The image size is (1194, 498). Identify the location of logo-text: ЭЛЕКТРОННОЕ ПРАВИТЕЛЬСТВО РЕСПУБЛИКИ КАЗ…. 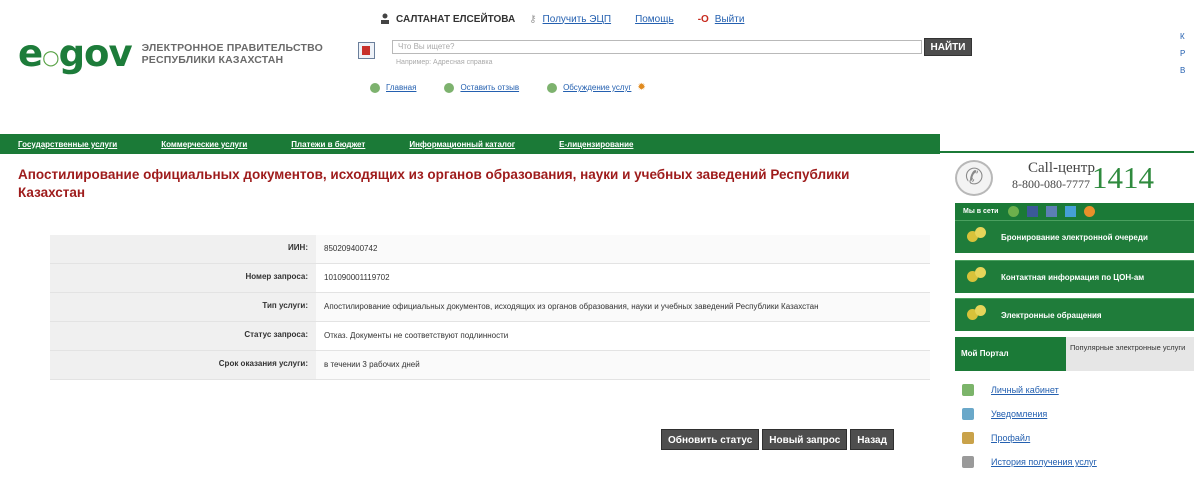
(232, 53).